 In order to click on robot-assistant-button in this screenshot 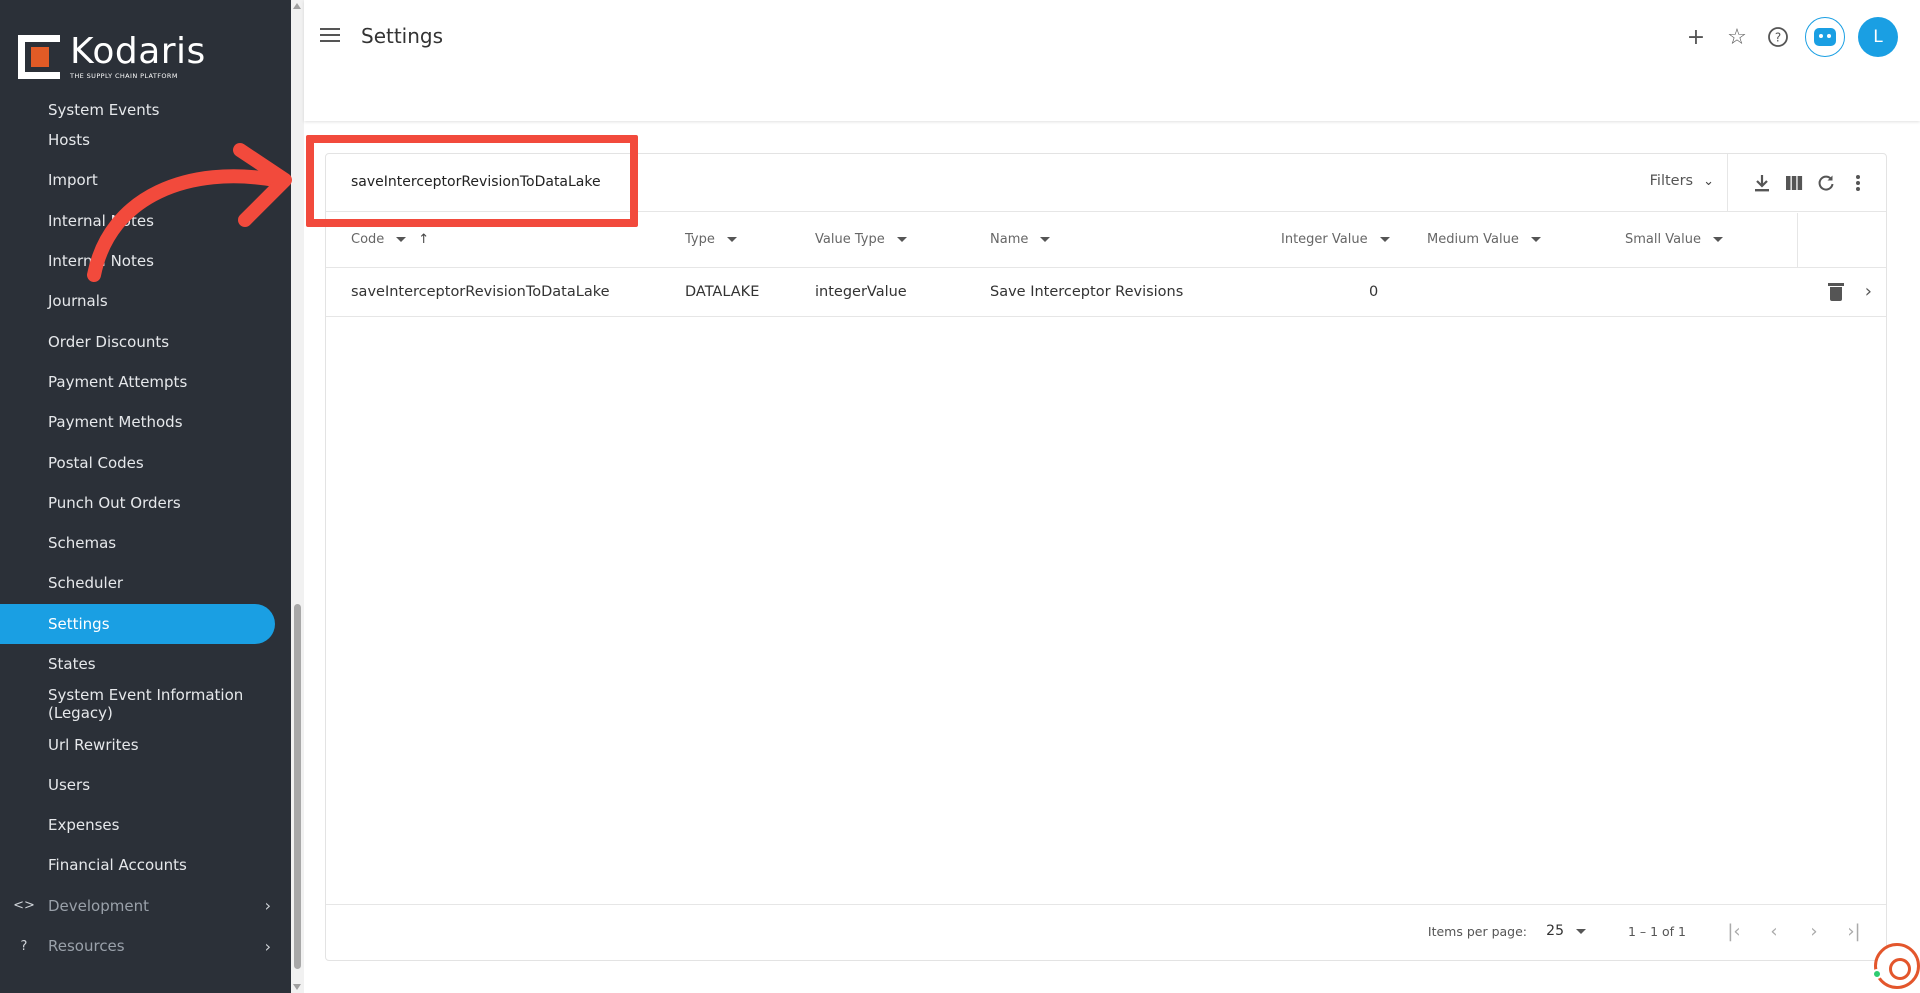, I will do `click(1825, 37)`.